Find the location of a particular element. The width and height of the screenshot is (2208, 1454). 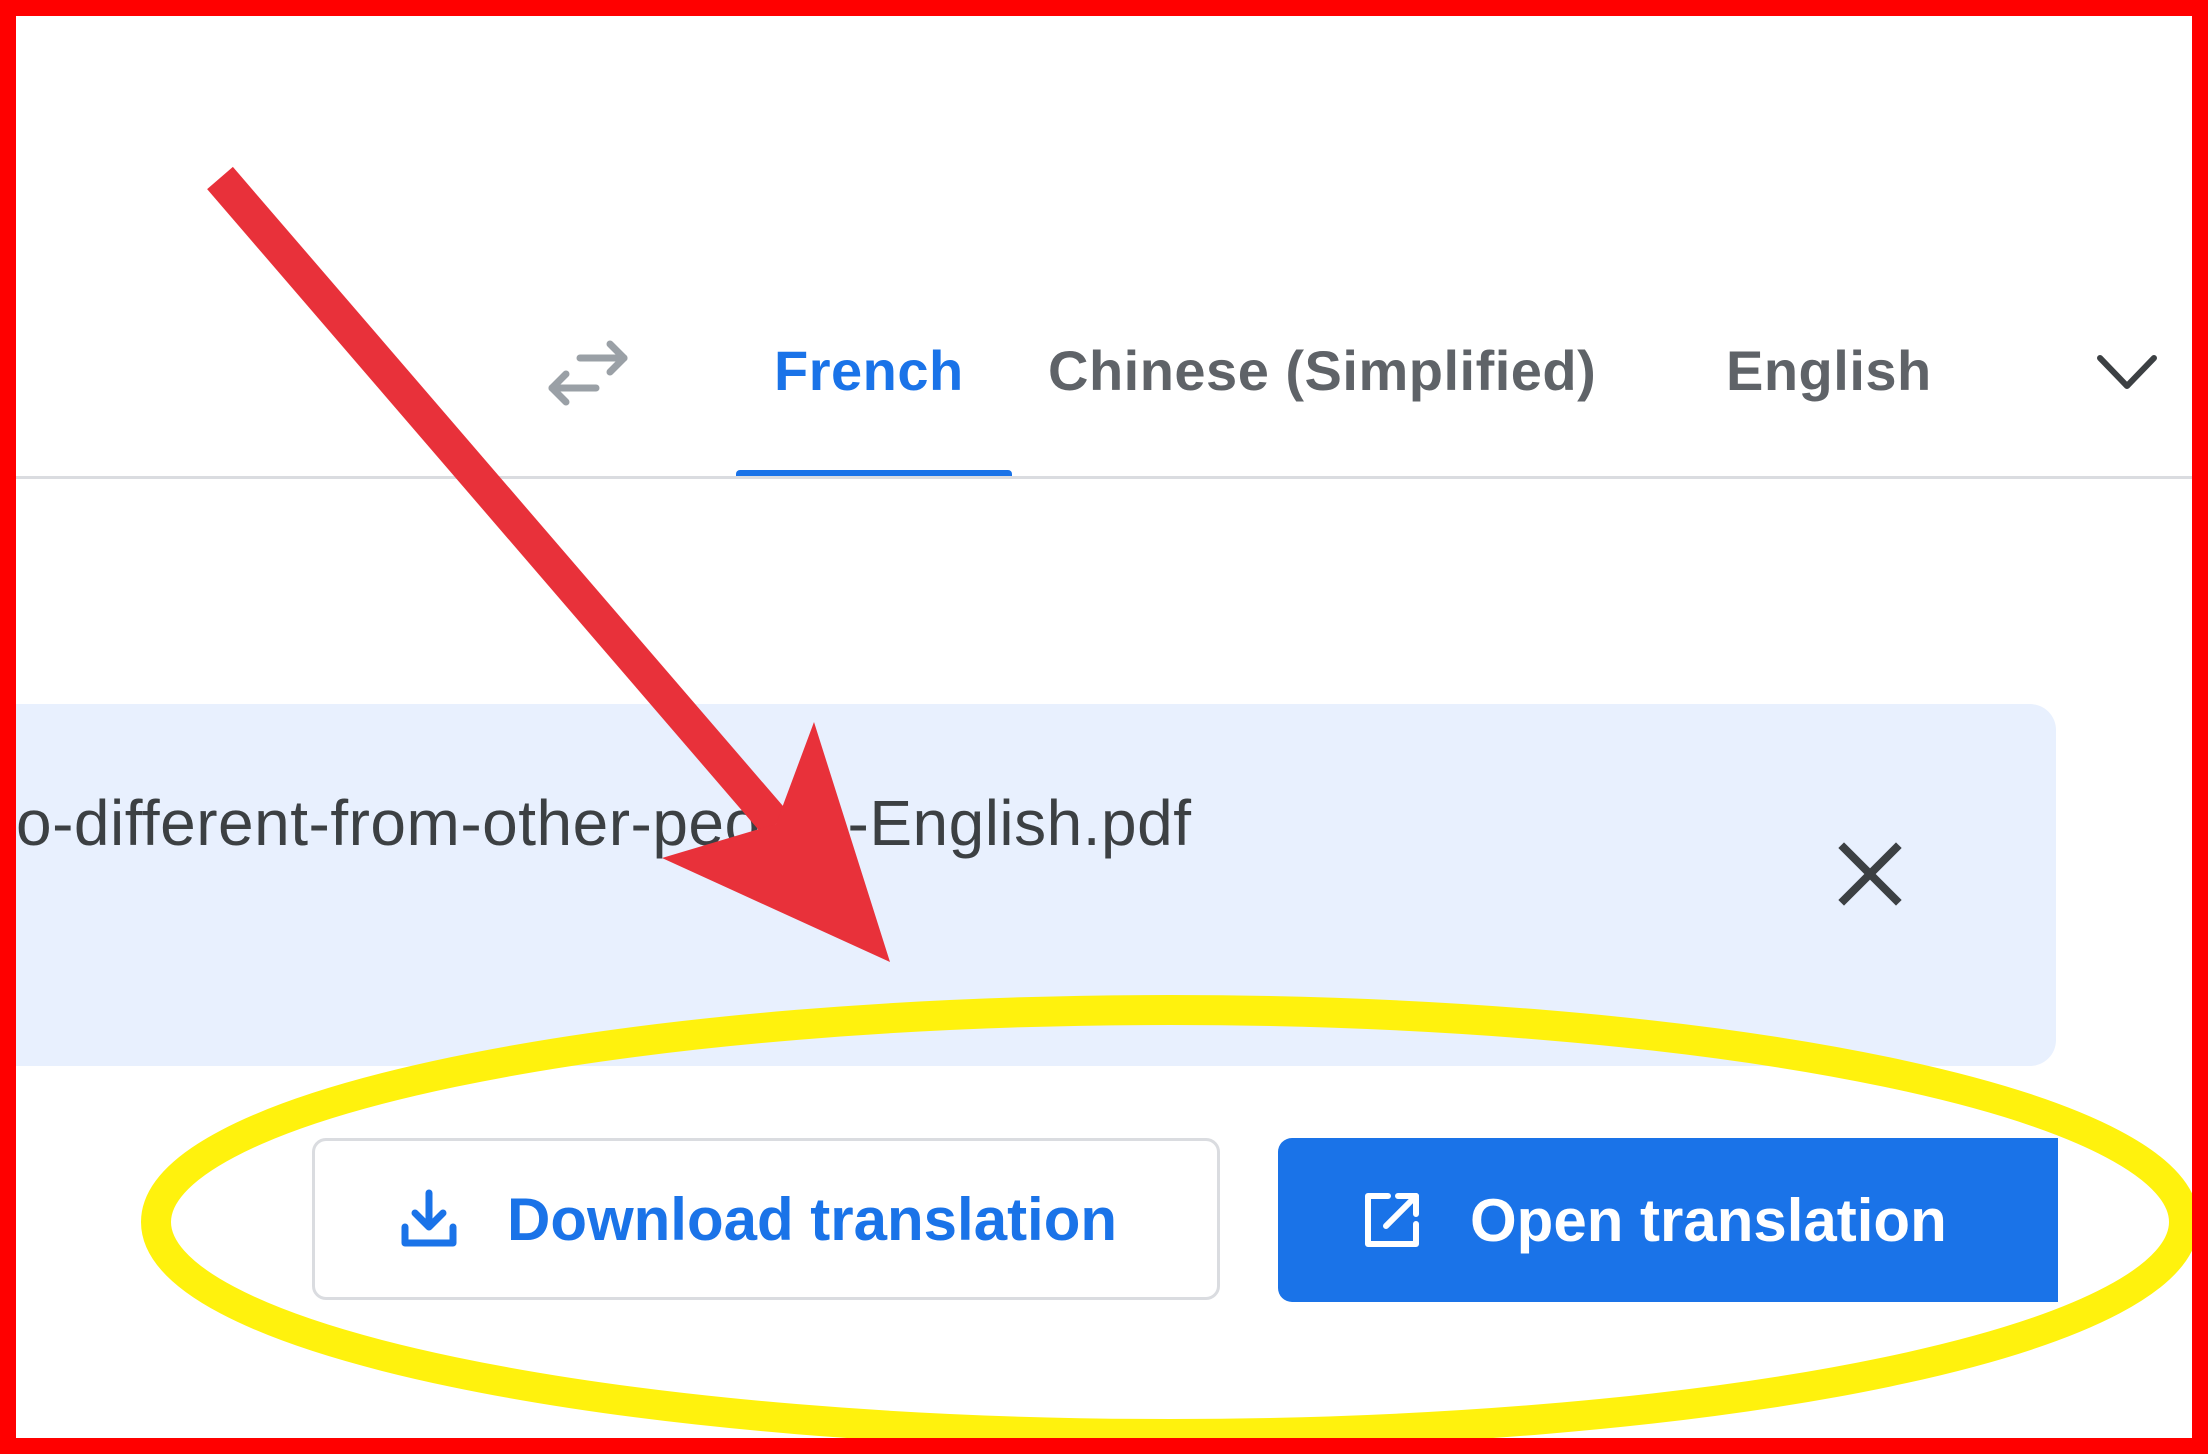

open-in-new-icon is located at coordinates (1392, 1220).